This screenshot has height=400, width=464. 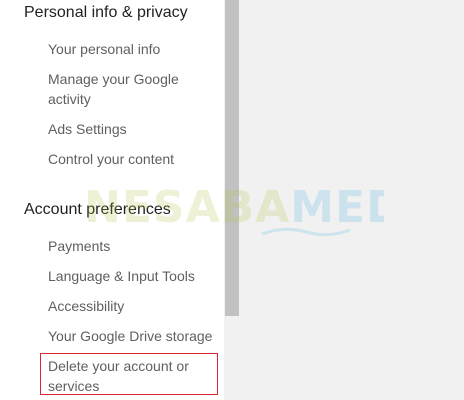 What do you see at coordinates (132, 336) in the screenshot?
I see `sidebar-item-google-drive-storage: Your Google Drive storage` at bounding box center [132, 336].